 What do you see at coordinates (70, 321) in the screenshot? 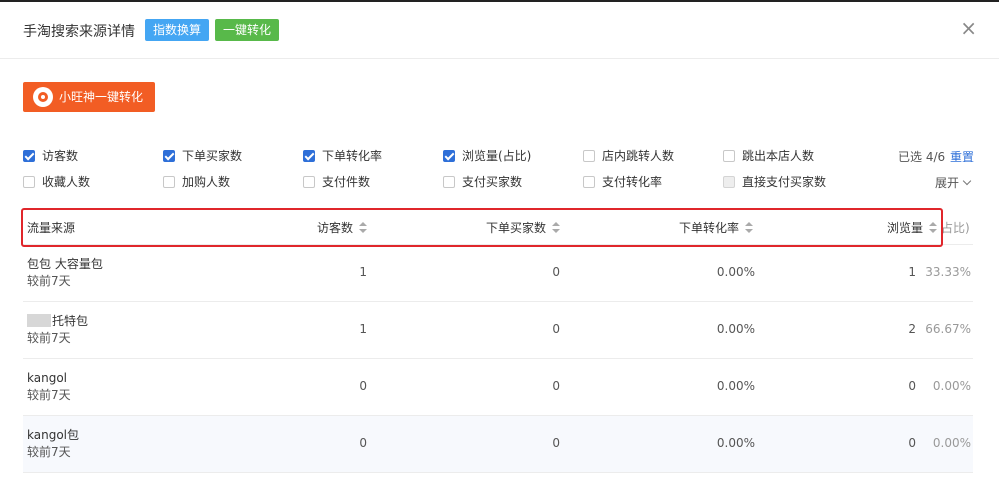
I see `row-source-keyword: 托特包` at bounding box center [70, 321].